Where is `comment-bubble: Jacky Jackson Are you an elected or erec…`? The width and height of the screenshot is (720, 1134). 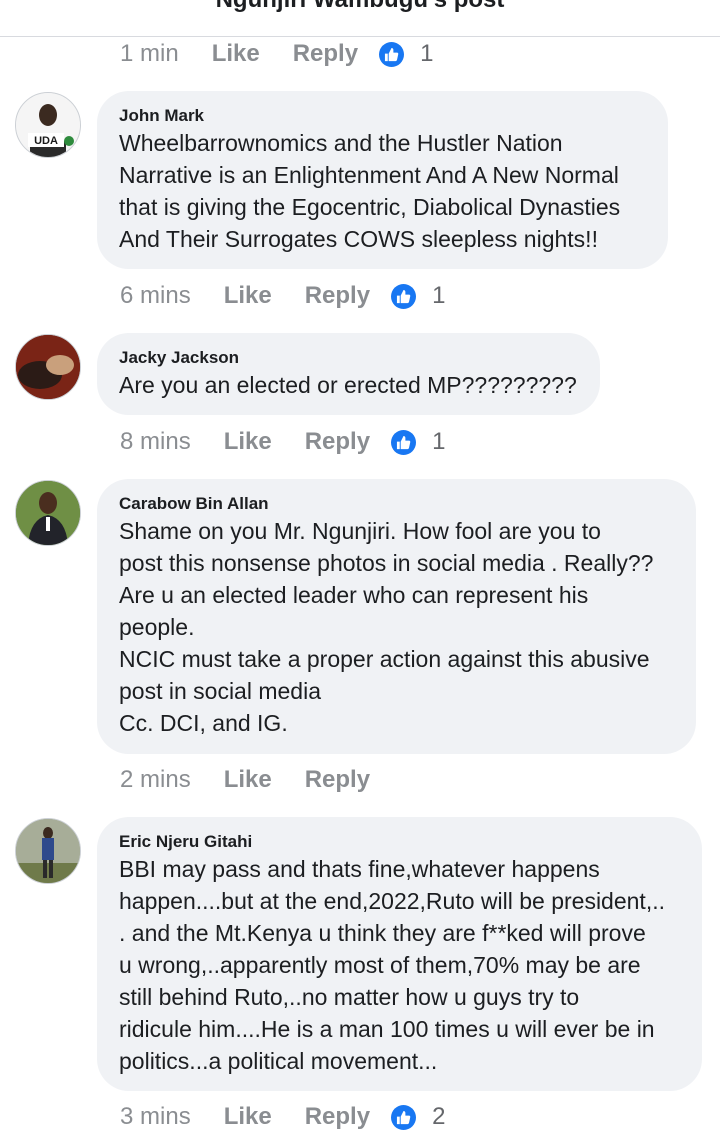
comment-bubble: Jacky Jackson Are you an elected or erec… is located at coordinates (348, 374).